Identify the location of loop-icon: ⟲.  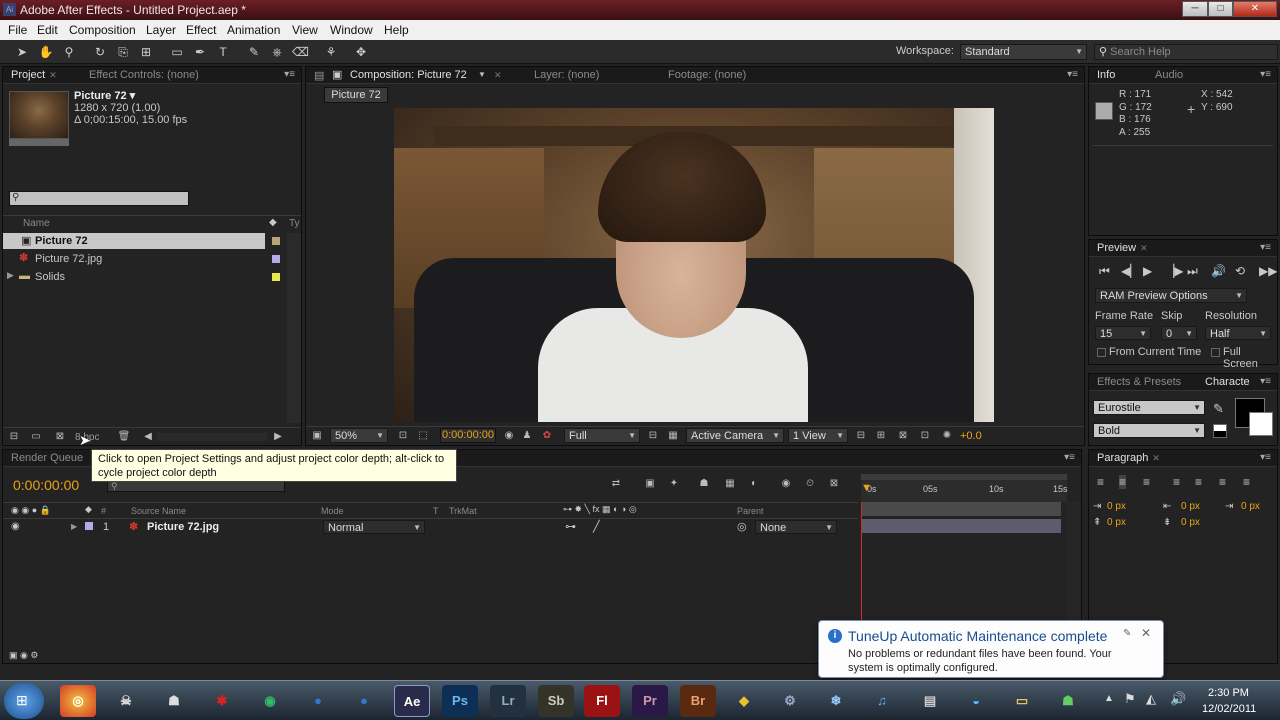
(1240, 271).